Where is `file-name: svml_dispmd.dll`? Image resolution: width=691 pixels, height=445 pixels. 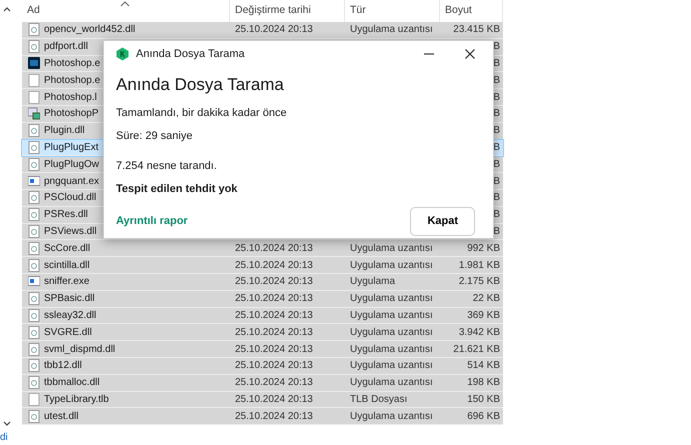 file-name: svml_dispmd.dll is located at coordinates (80, 349).